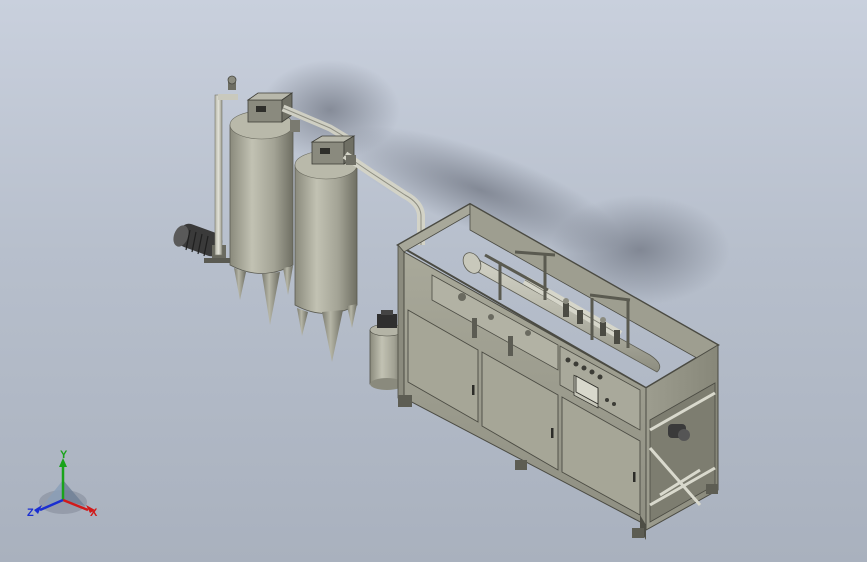  I want to click on x-axis-label: X, so click(94, 513).